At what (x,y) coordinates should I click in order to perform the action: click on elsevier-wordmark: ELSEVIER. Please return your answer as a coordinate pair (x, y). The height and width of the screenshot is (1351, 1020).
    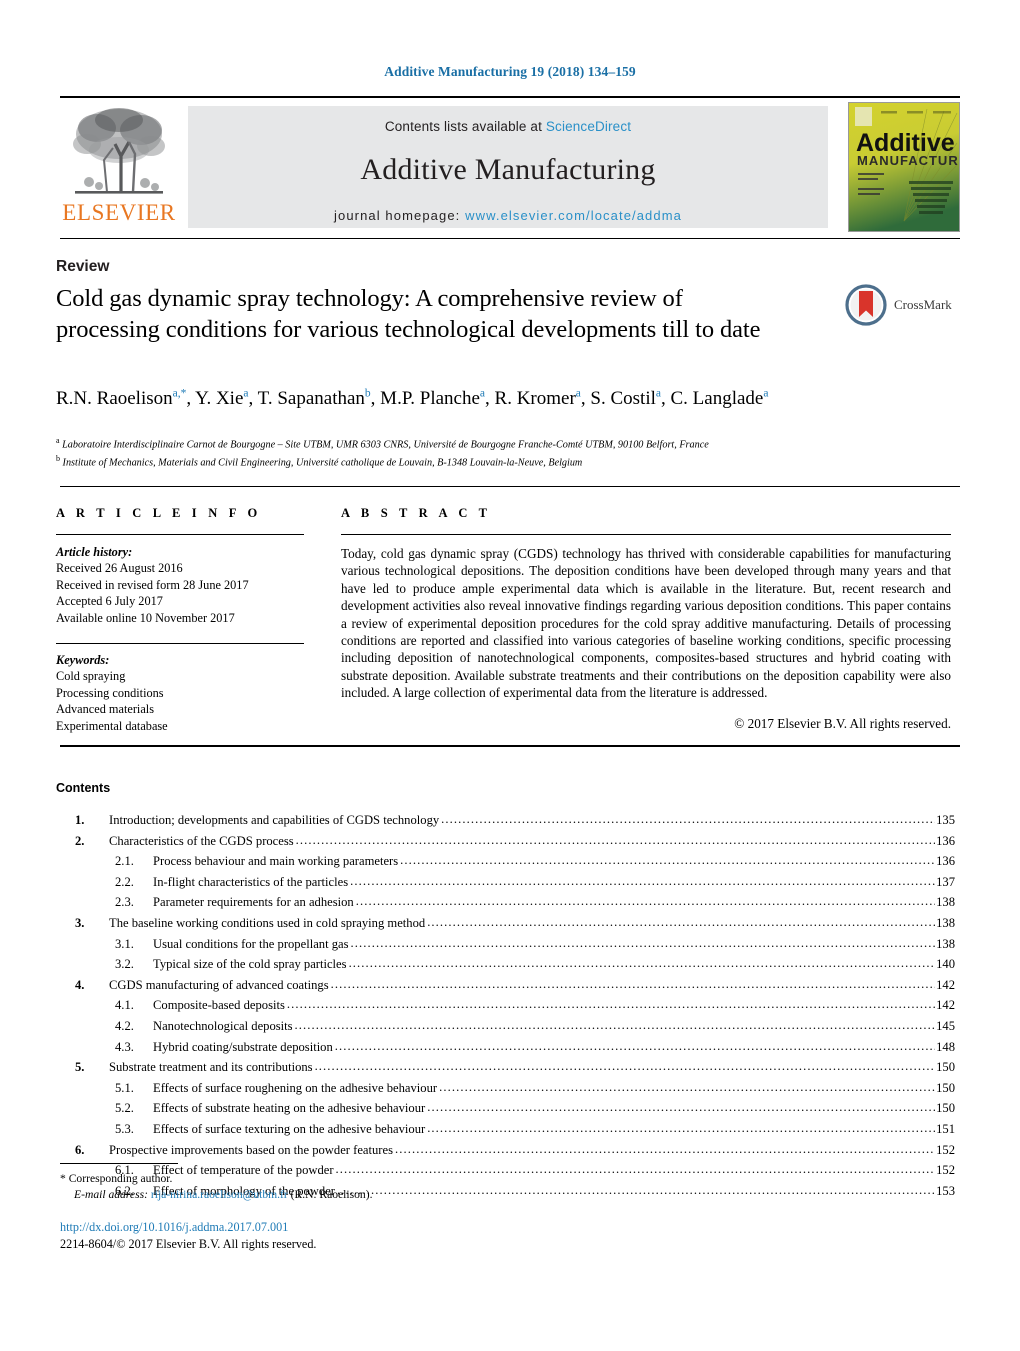
    Looking at the image, I should click on (119, 212).